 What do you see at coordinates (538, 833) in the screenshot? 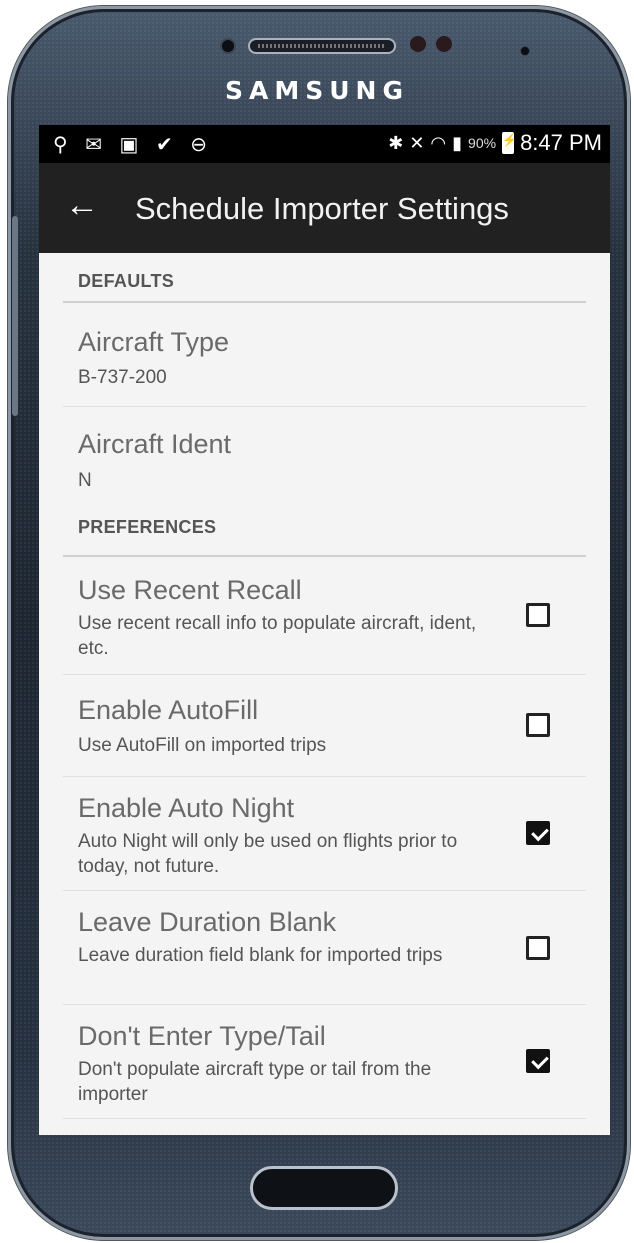
I see `checkbox-enable-auto-night` at bounding box center [538, 833].